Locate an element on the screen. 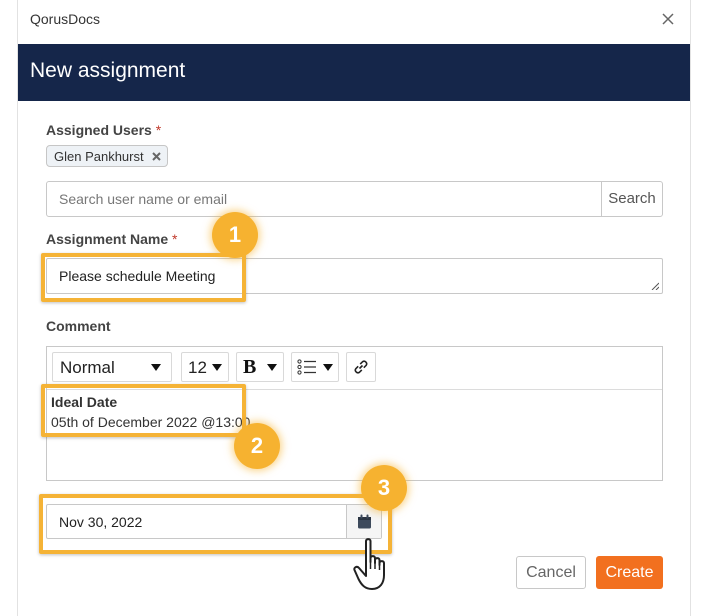 This screenshot has height=616, width=708. hand-pointer-icon is located at coordinates (369, 564).